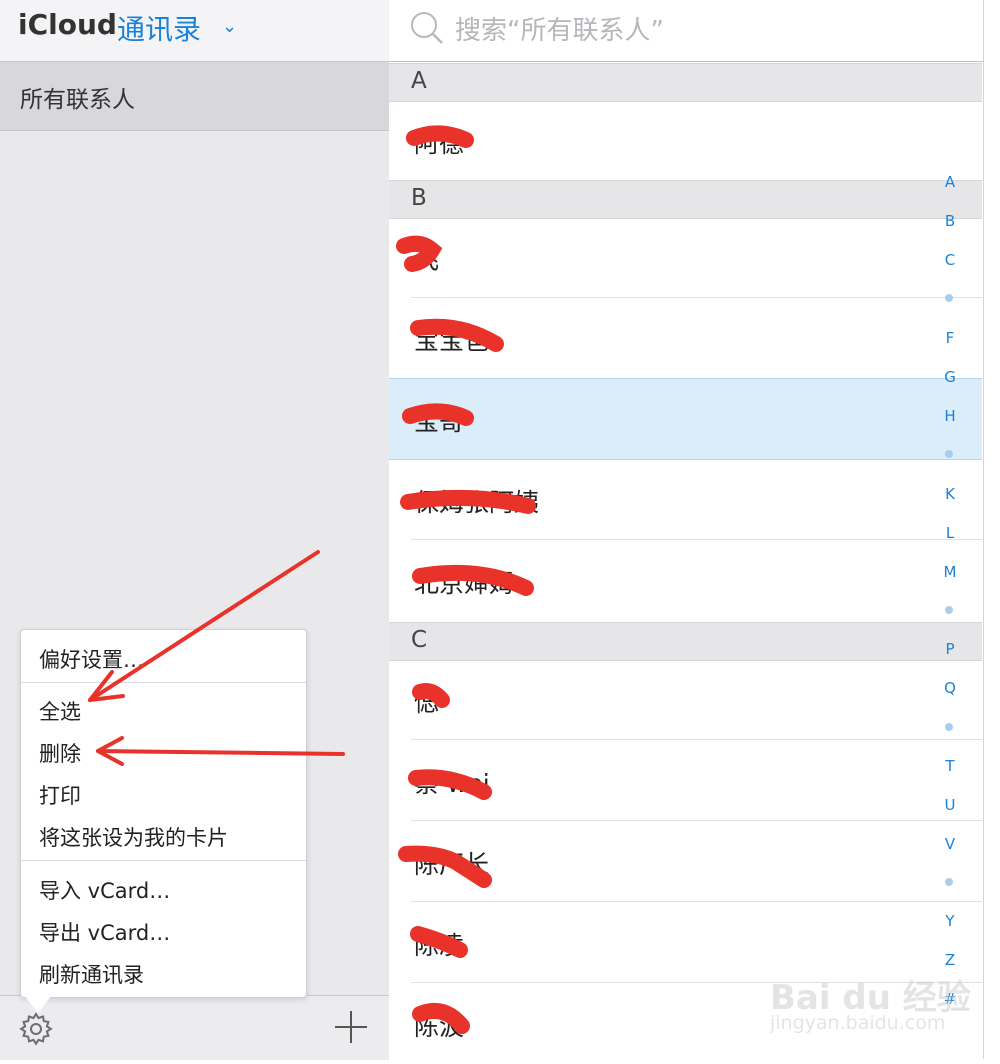 The height and width of the screenshot is (1064, 1000). What do you see at coordinates (950, 844) in the screenshot?
I see `index-letter: V` at bounding box center [950, 844].